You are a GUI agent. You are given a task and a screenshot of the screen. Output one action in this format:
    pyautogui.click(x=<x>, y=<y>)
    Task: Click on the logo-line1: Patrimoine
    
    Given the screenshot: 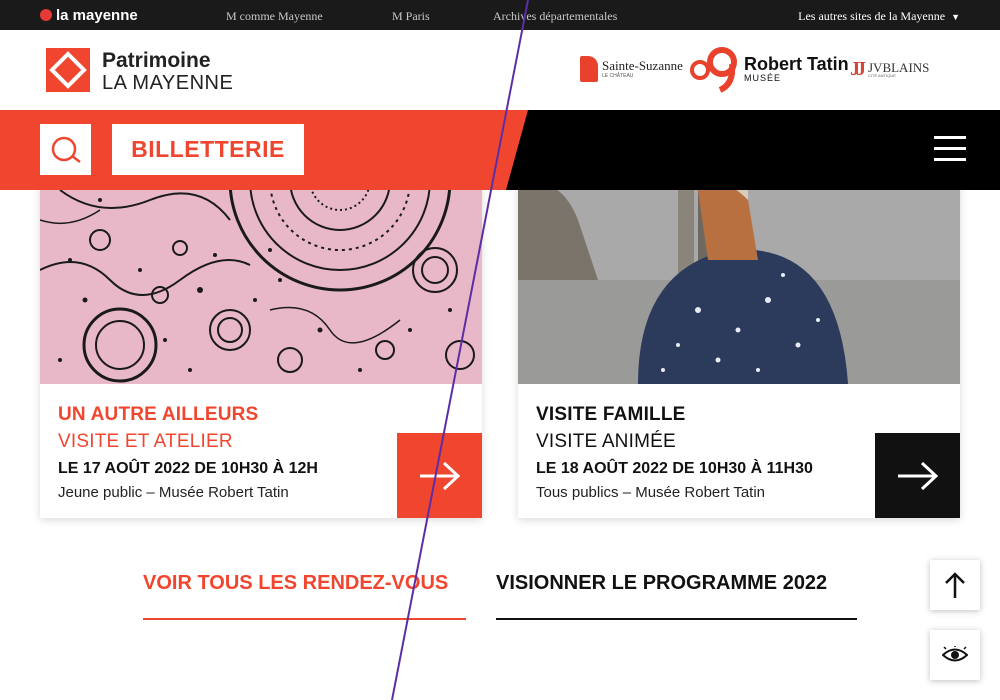 What is the action you would take?
    pyautogui.click(x=156, y=60)
    